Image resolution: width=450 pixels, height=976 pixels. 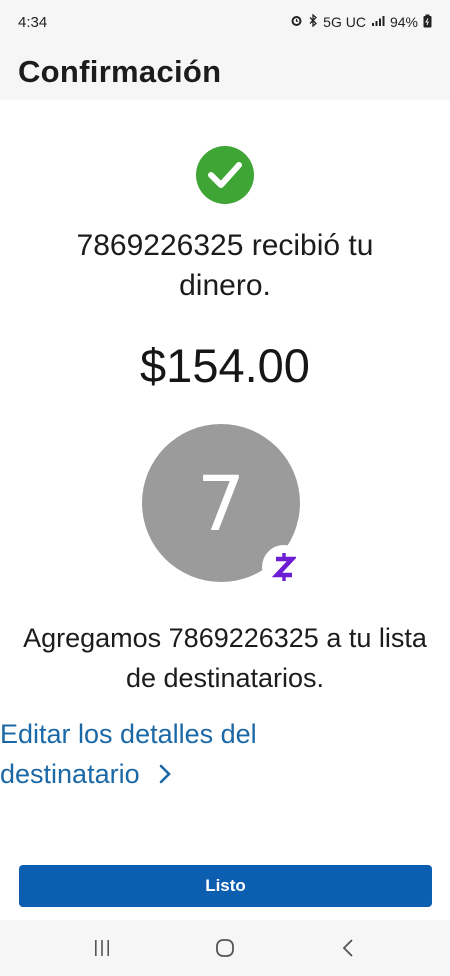 I want to click on bluetooth-icon, so click(x=313, y=21).